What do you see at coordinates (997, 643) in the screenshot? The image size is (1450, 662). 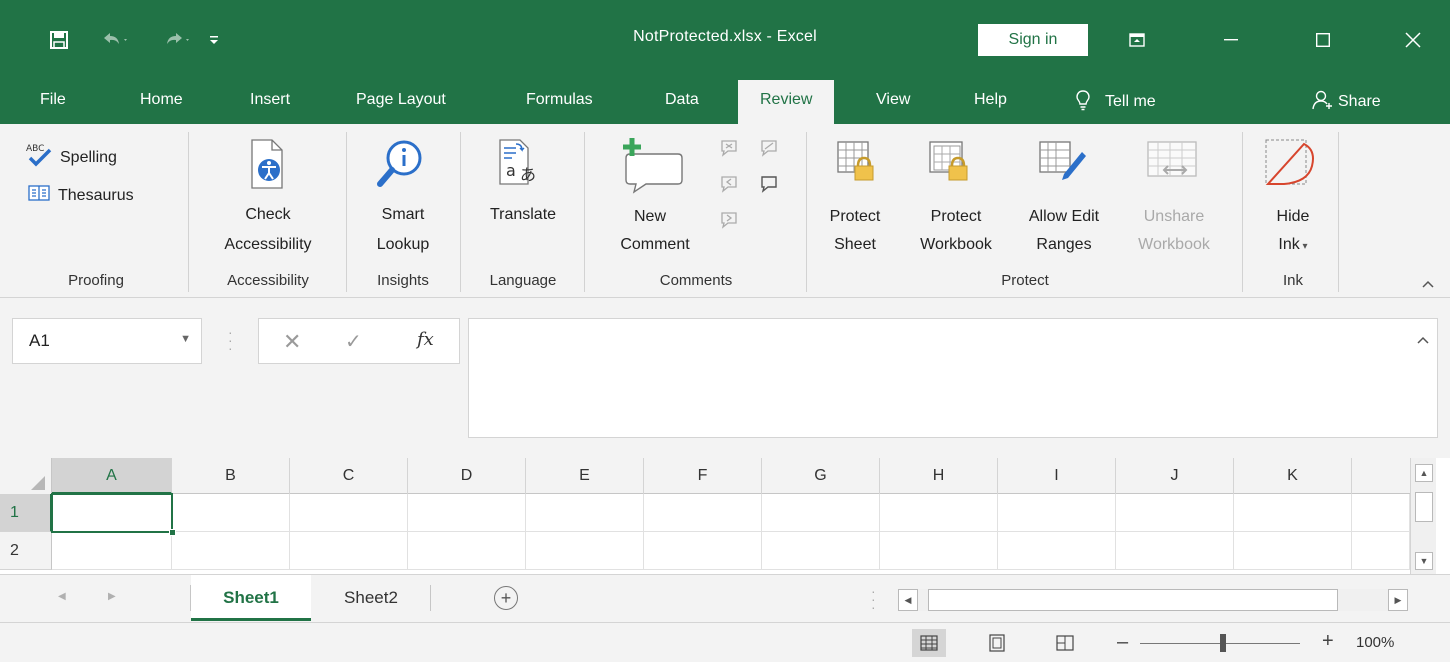 I see `page-layout-view-icon` at bounding box center [997, 643].